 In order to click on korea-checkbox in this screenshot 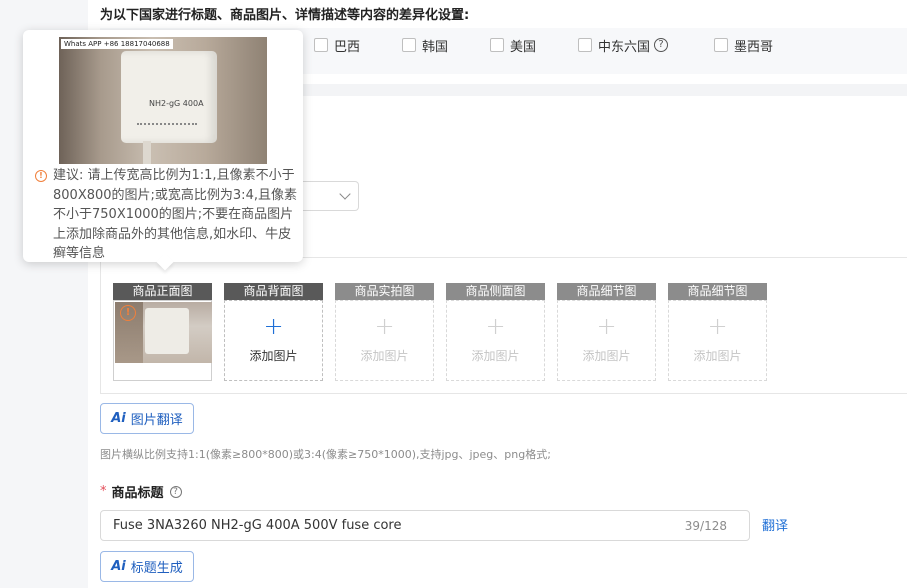, I will do `click(409, 45)`.